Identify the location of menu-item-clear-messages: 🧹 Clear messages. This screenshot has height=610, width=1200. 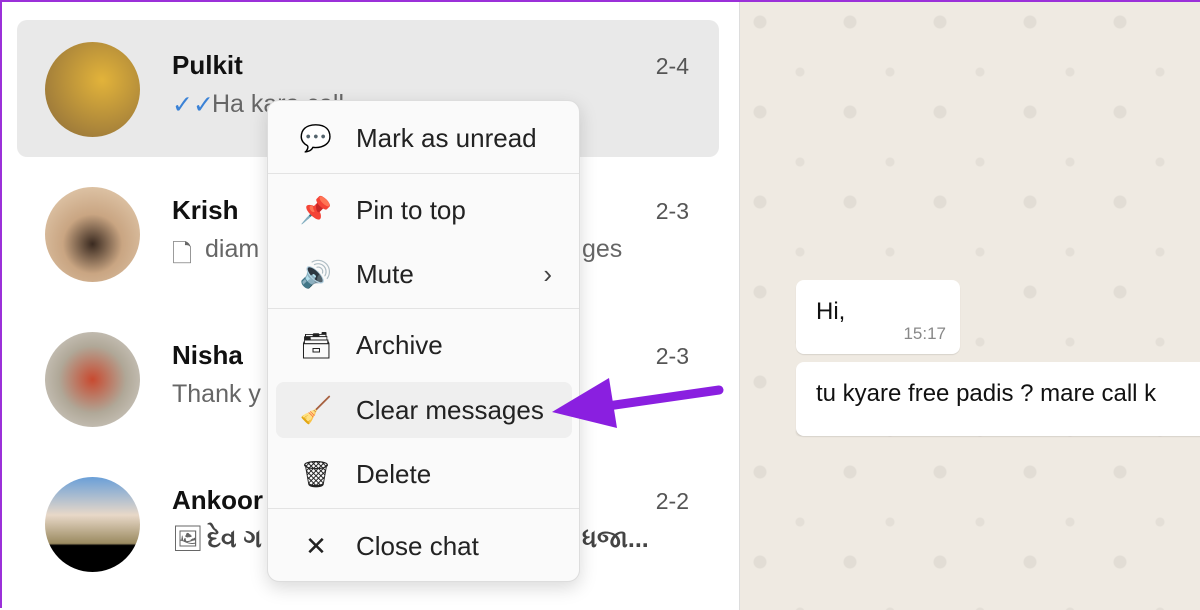
(424, 410).